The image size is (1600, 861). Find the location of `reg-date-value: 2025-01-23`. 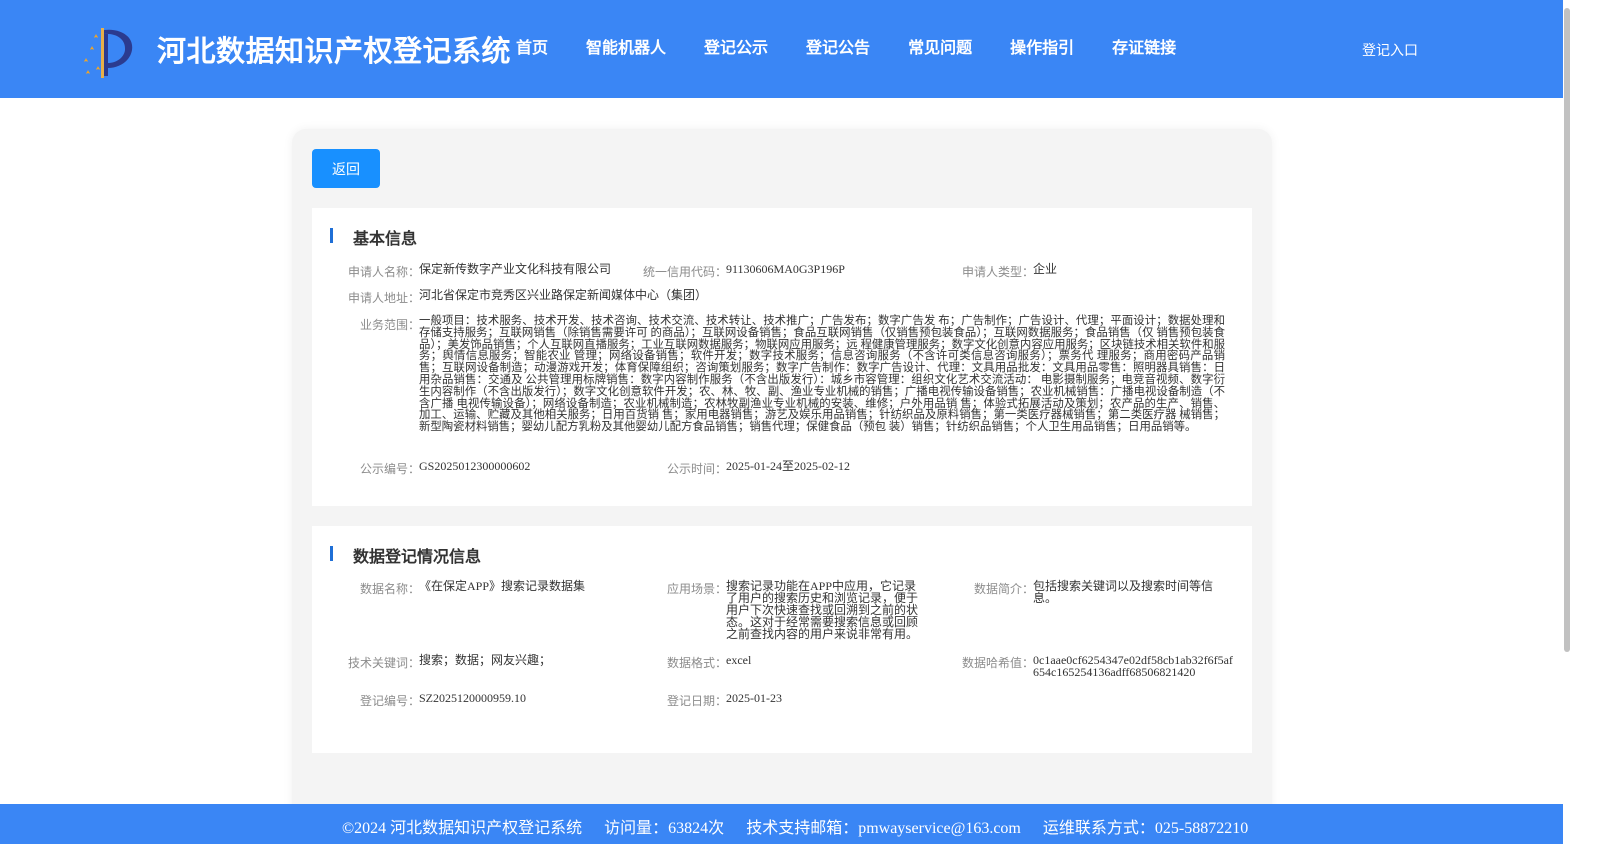

reg-date-value: 2025-01-23 is located at coordinates (754, 698).